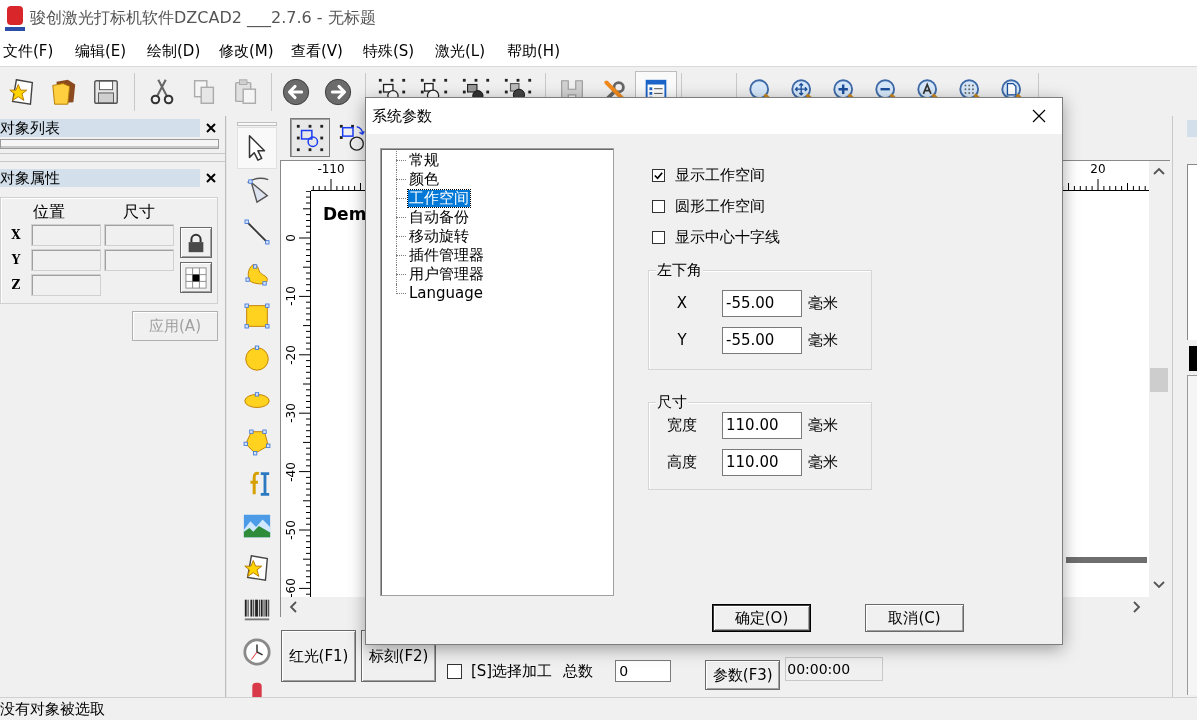 The width and height of the screenshot is (1197, 720). I want to click on menu-item: 特殊(S), so click(396, 51).